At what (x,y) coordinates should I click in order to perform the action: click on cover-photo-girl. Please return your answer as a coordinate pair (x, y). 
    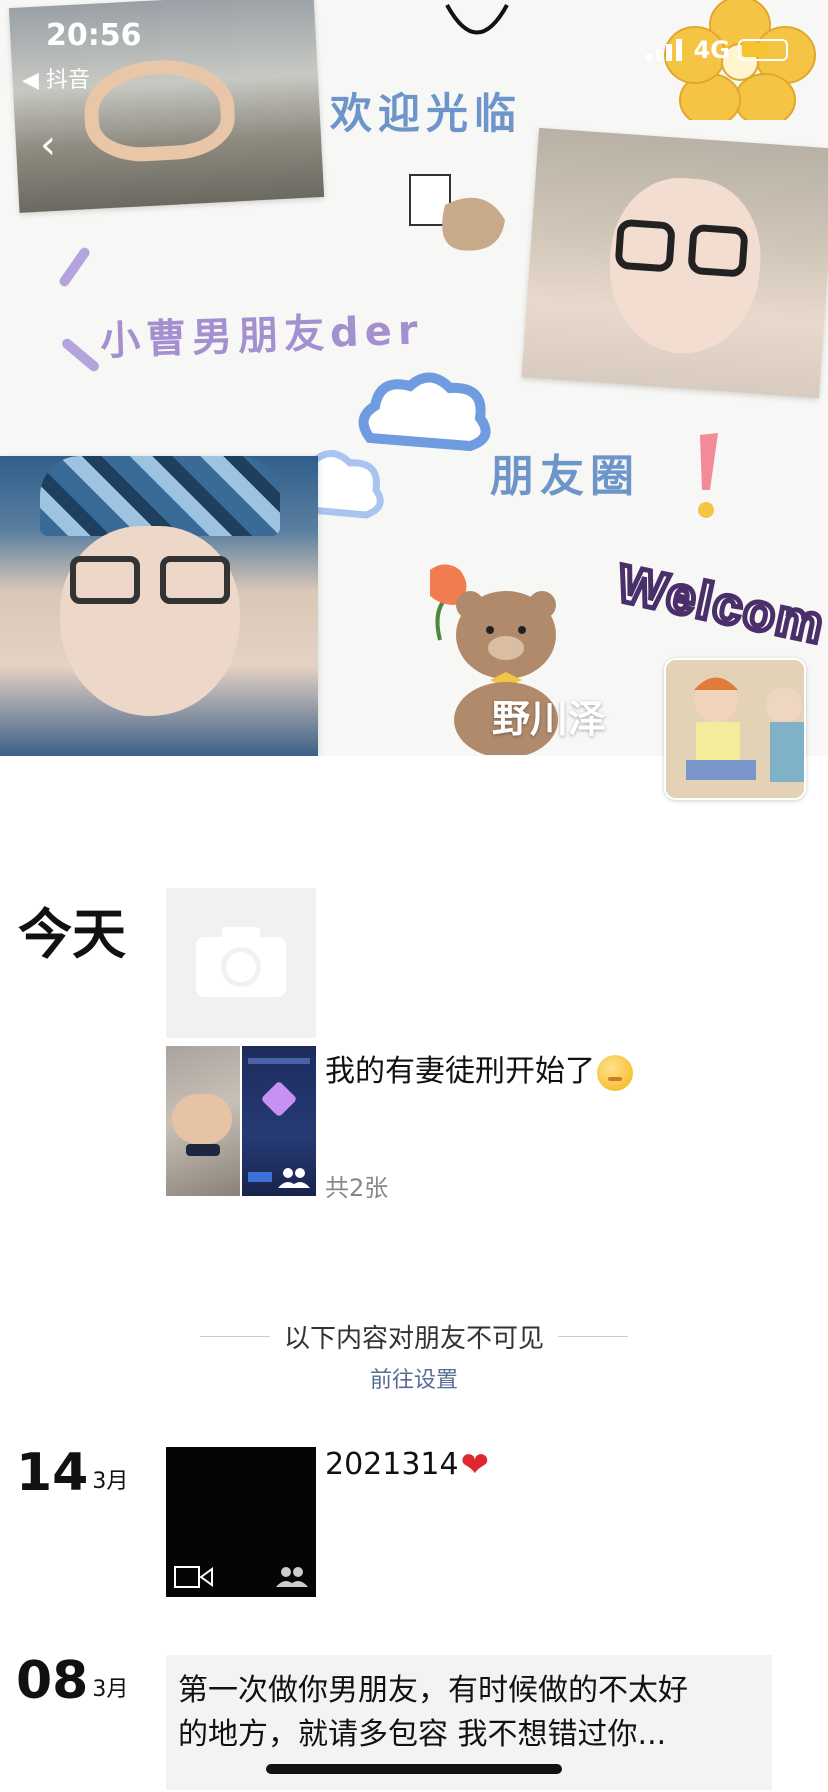
    Looking at the image, I should click on (674, 263).